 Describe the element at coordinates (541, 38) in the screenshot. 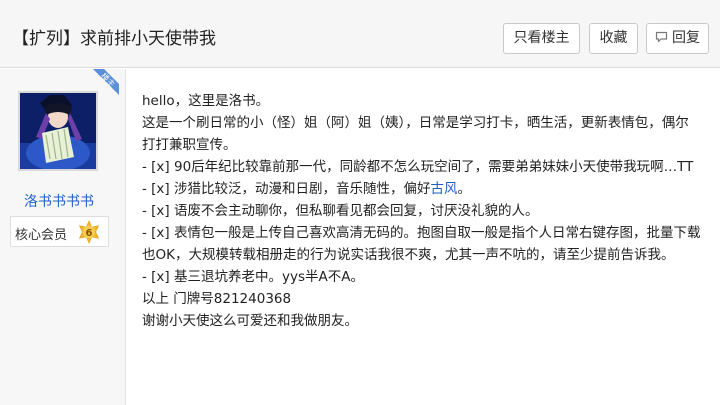

I see `only-owner-button: 只看楼主` at that location.